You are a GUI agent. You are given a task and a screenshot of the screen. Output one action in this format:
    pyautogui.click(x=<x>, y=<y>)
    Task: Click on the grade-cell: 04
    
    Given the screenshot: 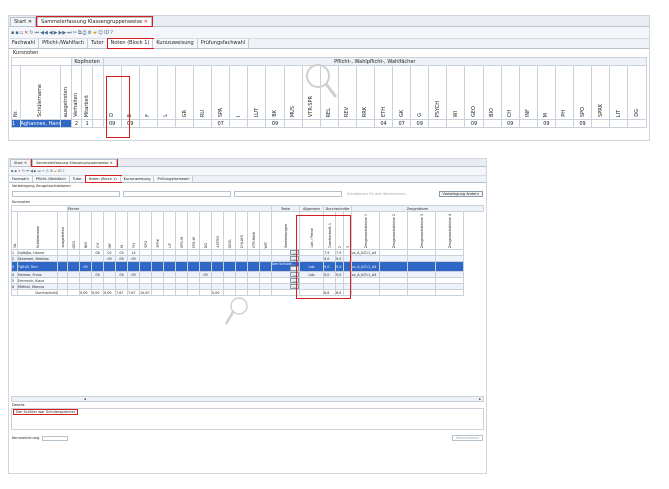 What is the action you would take?
    pyautogui.click(x=383, y=123)
    